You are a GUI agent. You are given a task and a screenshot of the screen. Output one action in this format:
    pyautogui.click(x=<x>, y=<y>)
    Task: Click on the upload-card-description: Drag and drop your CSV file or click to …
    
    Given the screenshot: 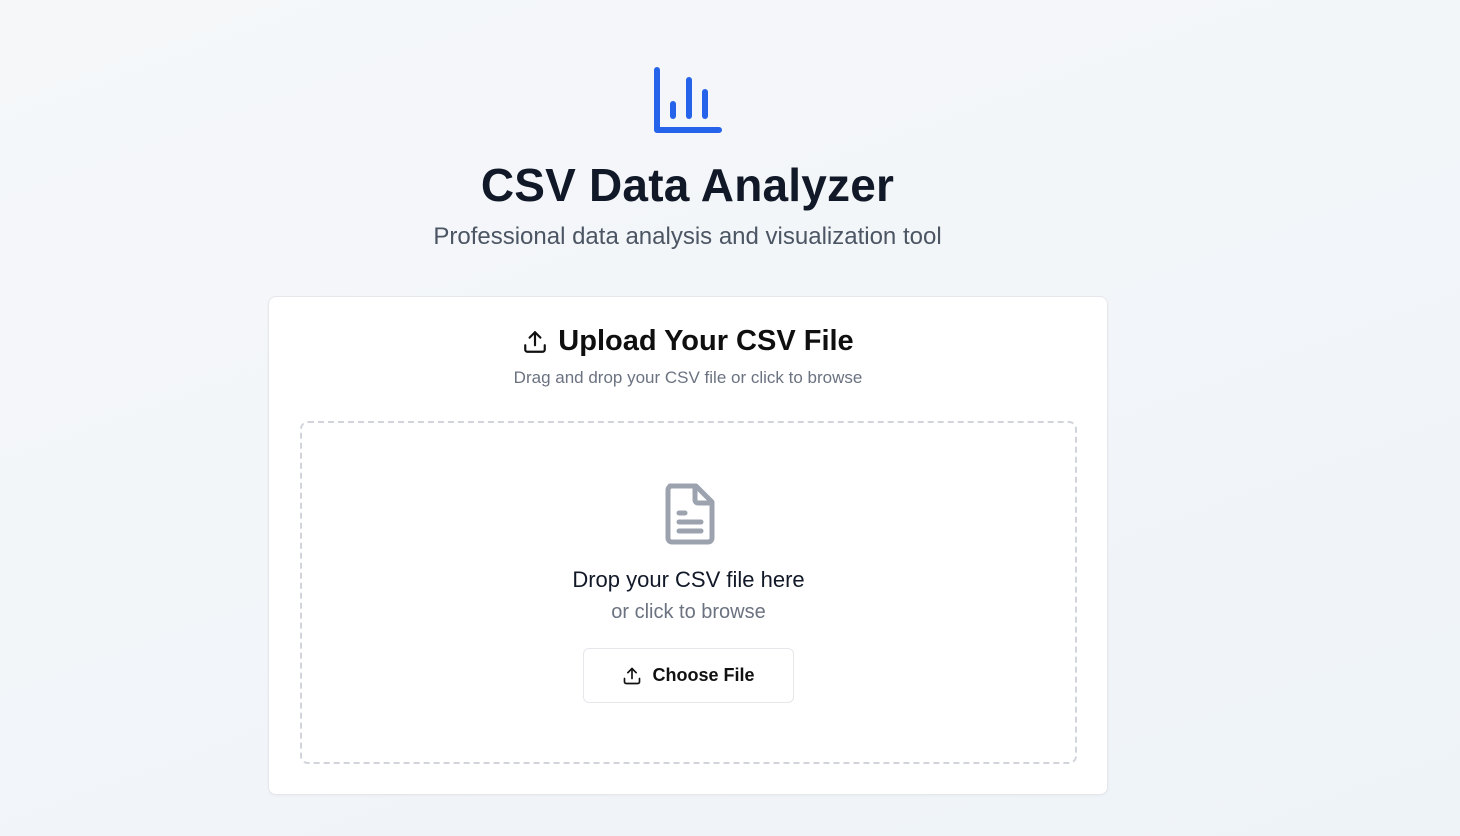 What is the action you would take?
    pyautogui.click(x=688, y=377)
    